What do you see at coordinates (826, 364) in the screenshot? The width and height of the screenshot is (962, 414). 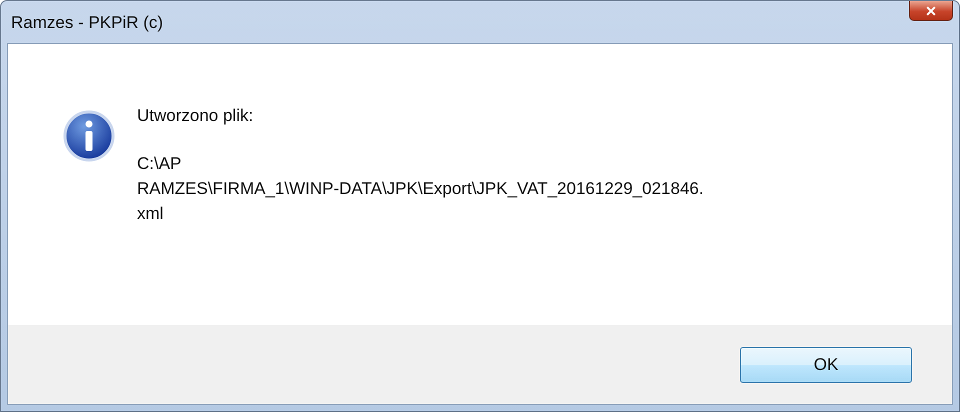 I see `ok-button: OK` at bounding box center [826, 364].